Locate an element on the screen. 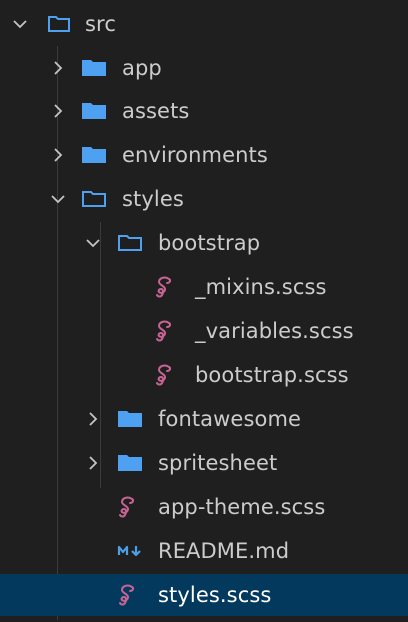 The height and width of the screenshot is (622, 408). tree-item-label: environments is located at coordinates (195, 155).